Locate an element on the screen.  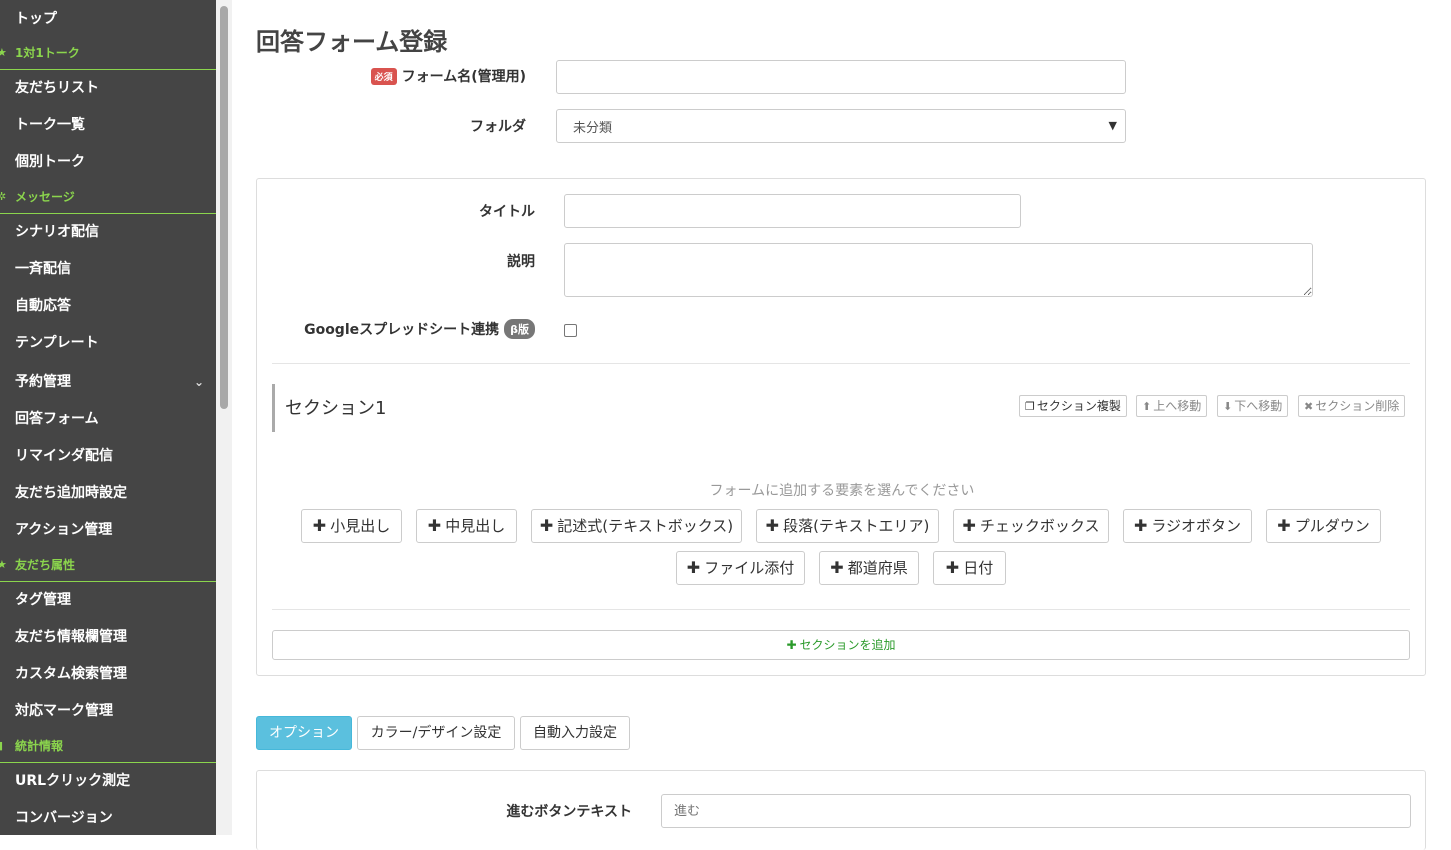
section-copy-label: セクション複製 is located at coordinates (1078, 406).